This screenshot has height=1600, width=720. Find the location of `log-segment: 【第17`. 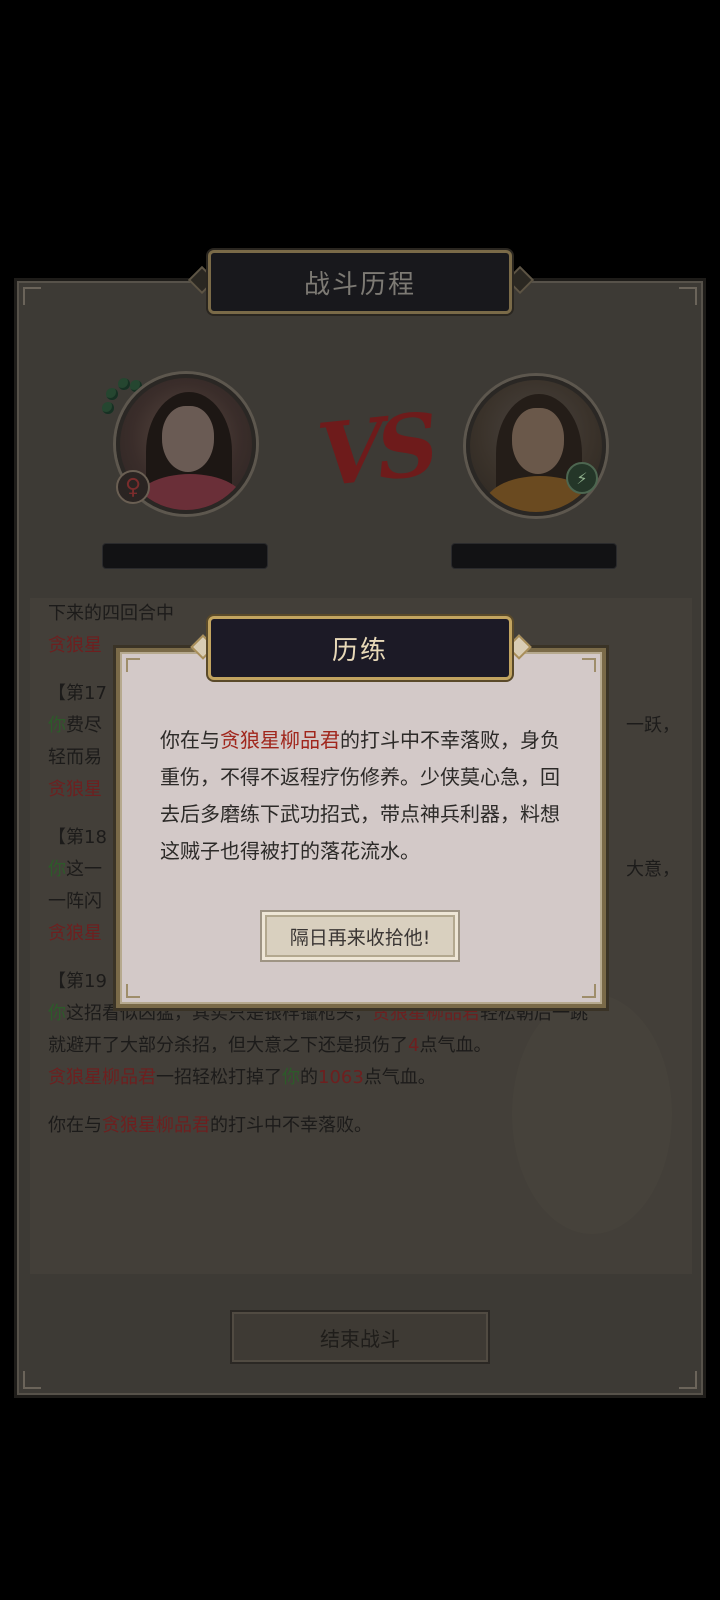

log-segment: 【第17 is located at coordinates (77, 693).